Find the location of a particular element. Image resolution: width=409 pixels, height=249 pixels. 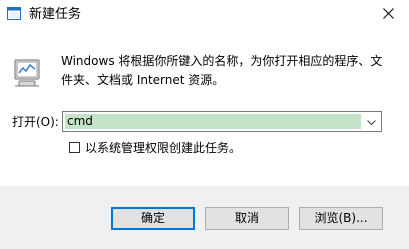

admin-checkbox is located at coordinates (74, 147).